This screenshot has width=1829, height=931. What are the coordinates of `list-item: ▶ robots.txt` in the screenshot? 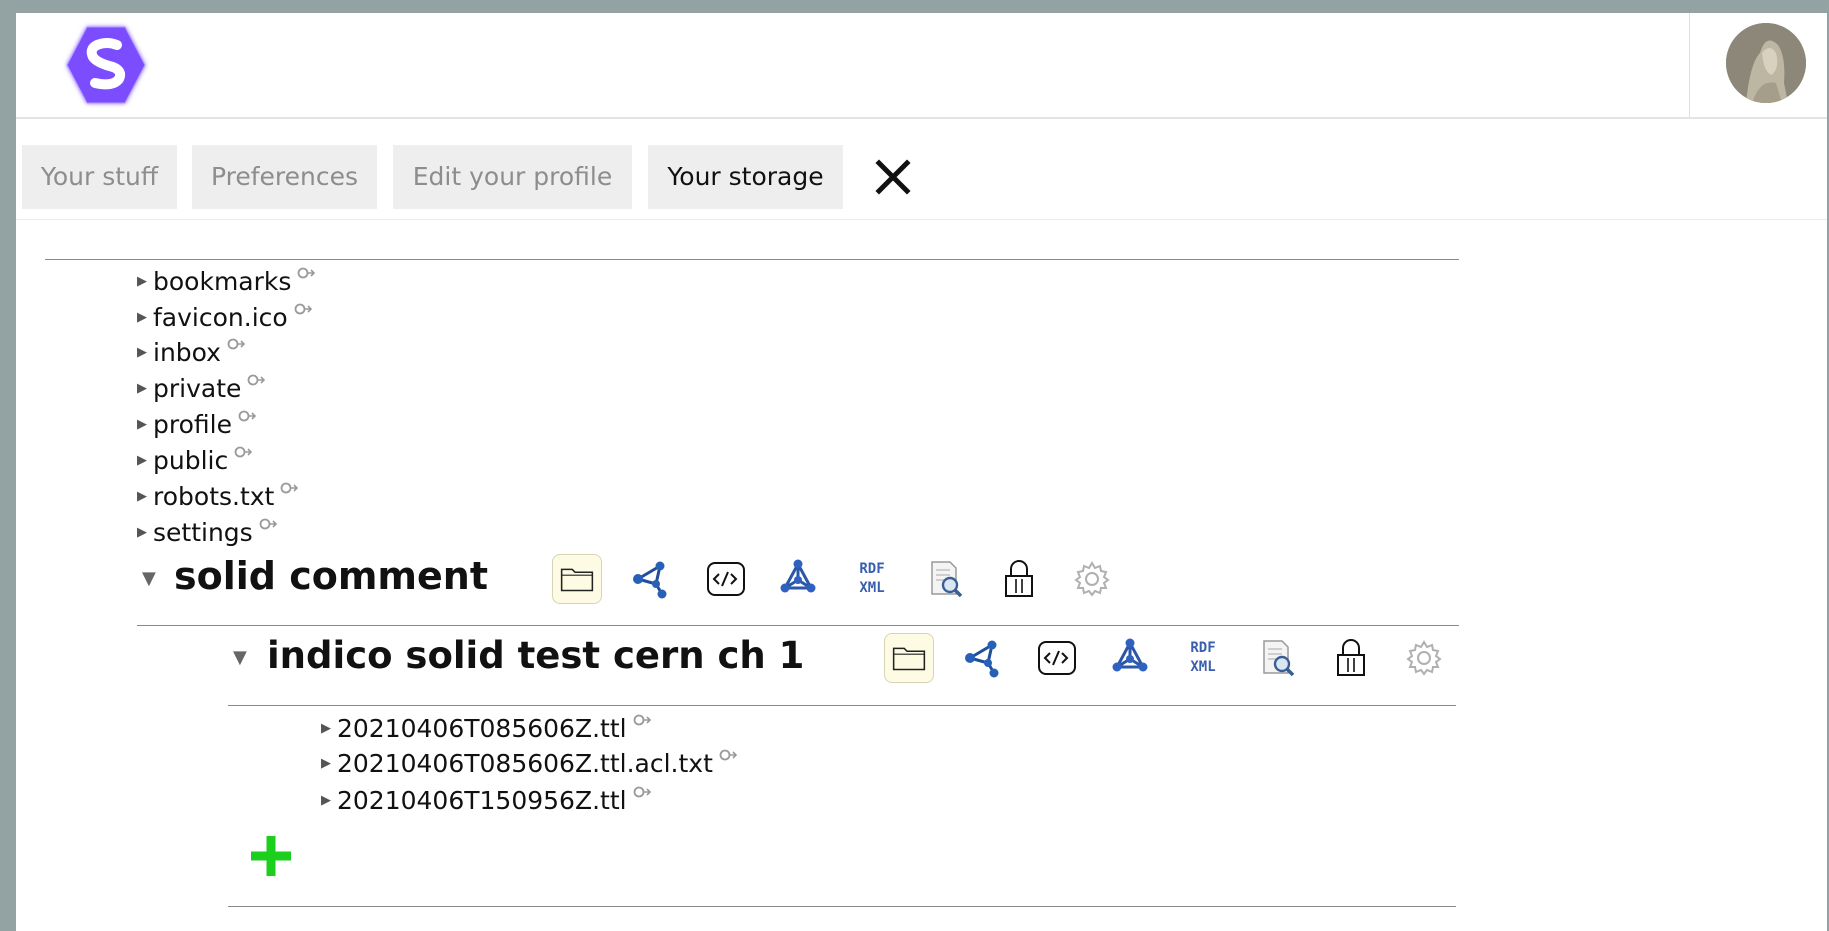 It's located at (219, 496).